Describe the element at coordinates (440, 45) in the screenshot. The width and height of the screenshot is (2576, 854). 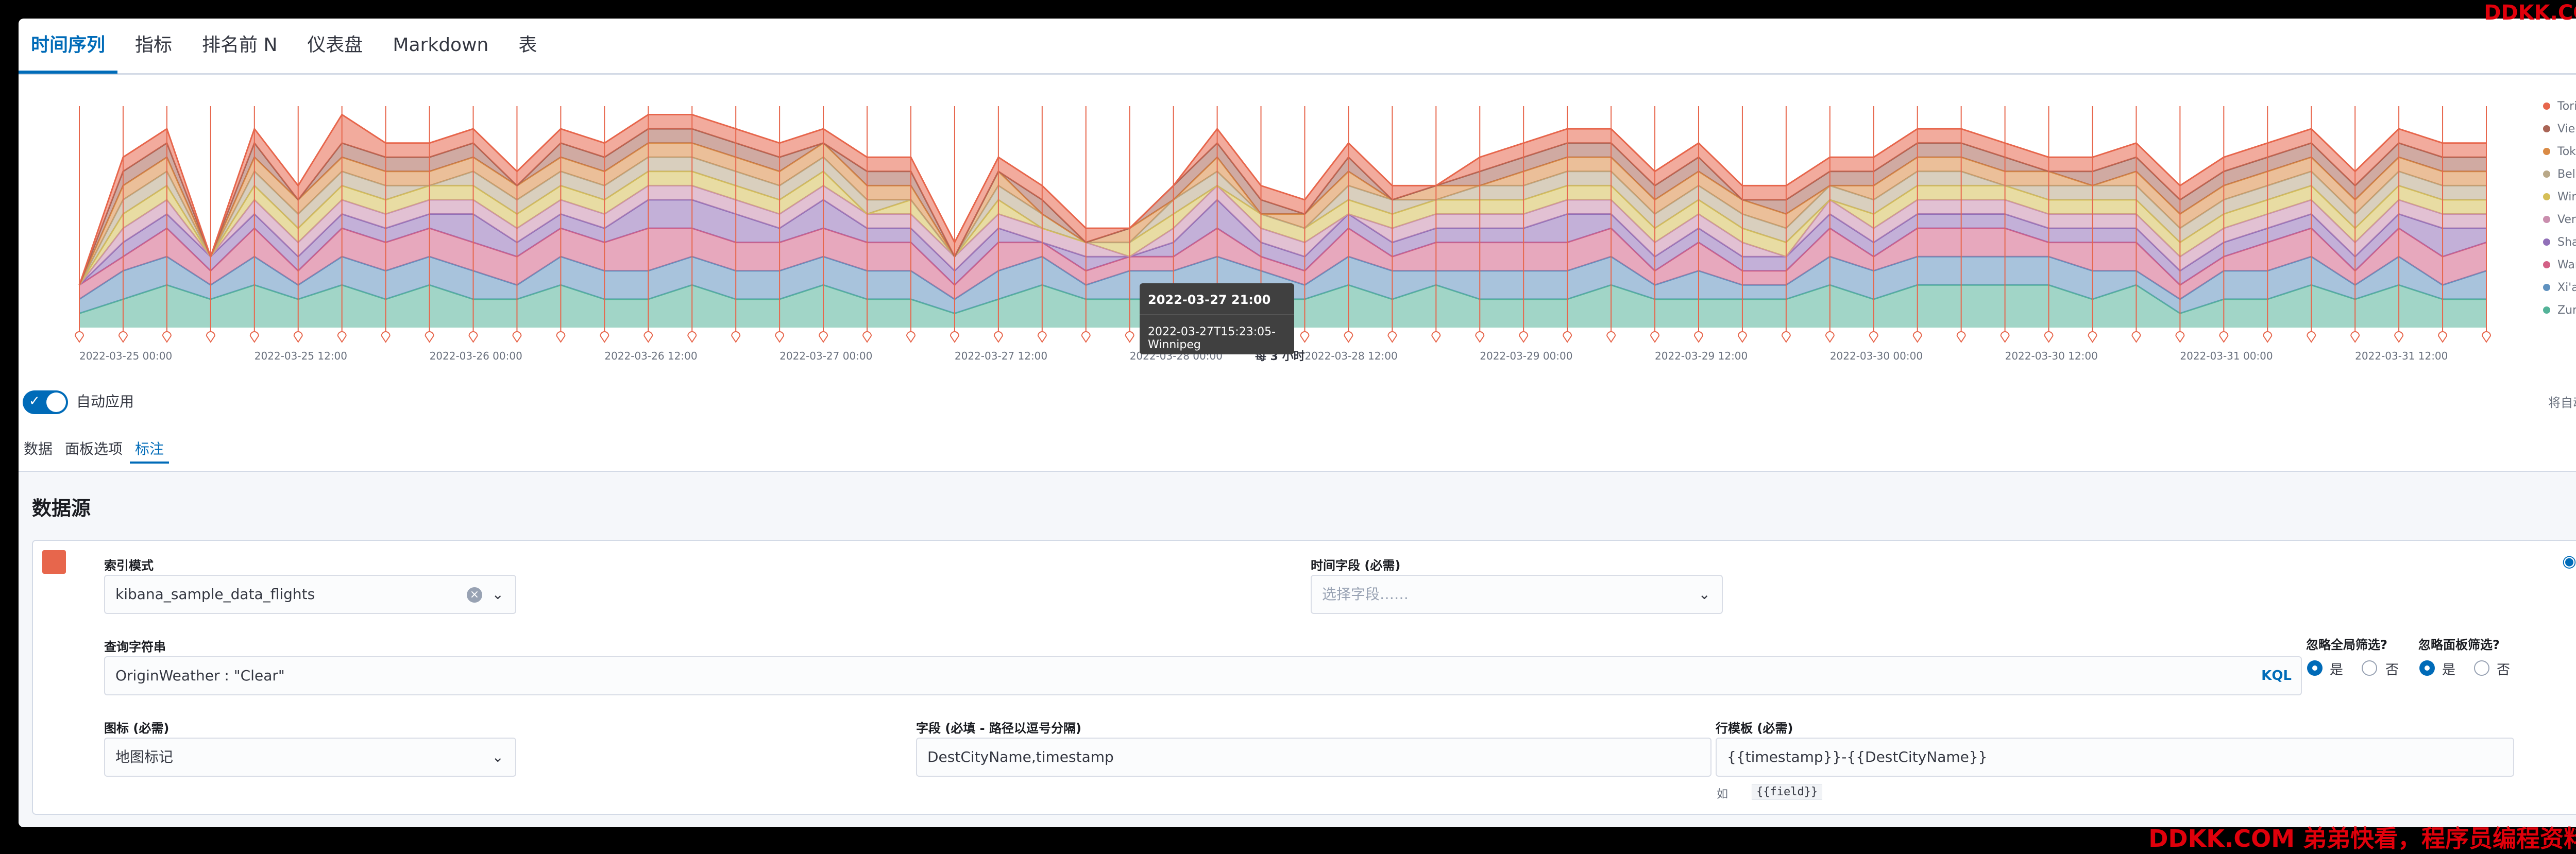
I see `tab-markdown: Markdown` at that location.